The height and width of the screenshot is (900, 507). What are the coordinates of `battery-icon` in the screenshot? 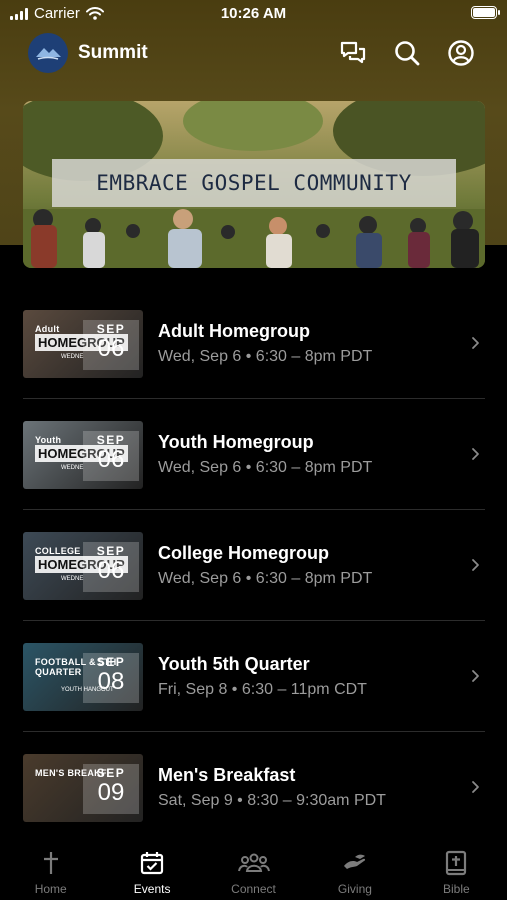 It's located at (485, 12).